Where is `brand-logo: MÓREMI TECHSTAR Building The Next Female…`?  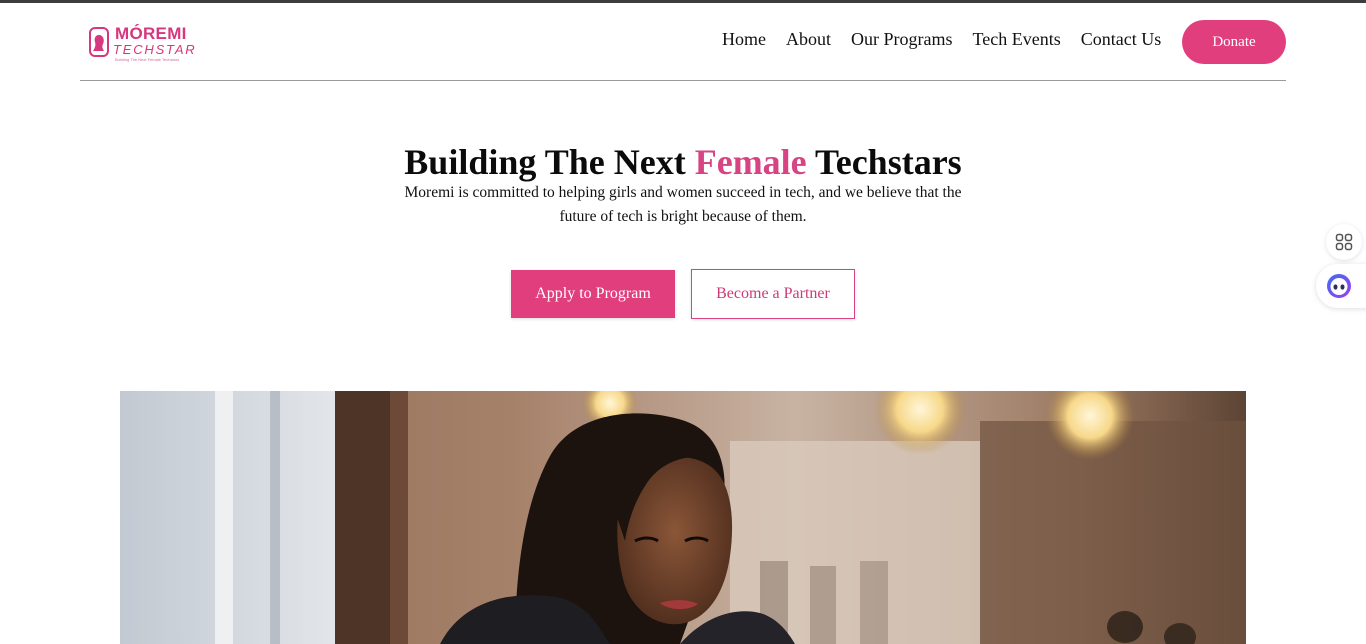 brand-logo: MÓREMI TECHSTAR Building The Next Female… is located at coordinates (141, 44).